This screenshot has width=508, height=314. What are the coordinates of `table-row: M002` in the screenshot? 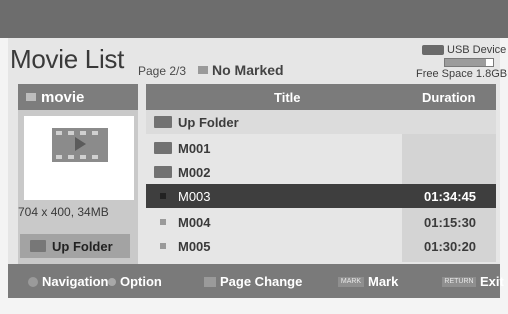 It's located at (321, 172).